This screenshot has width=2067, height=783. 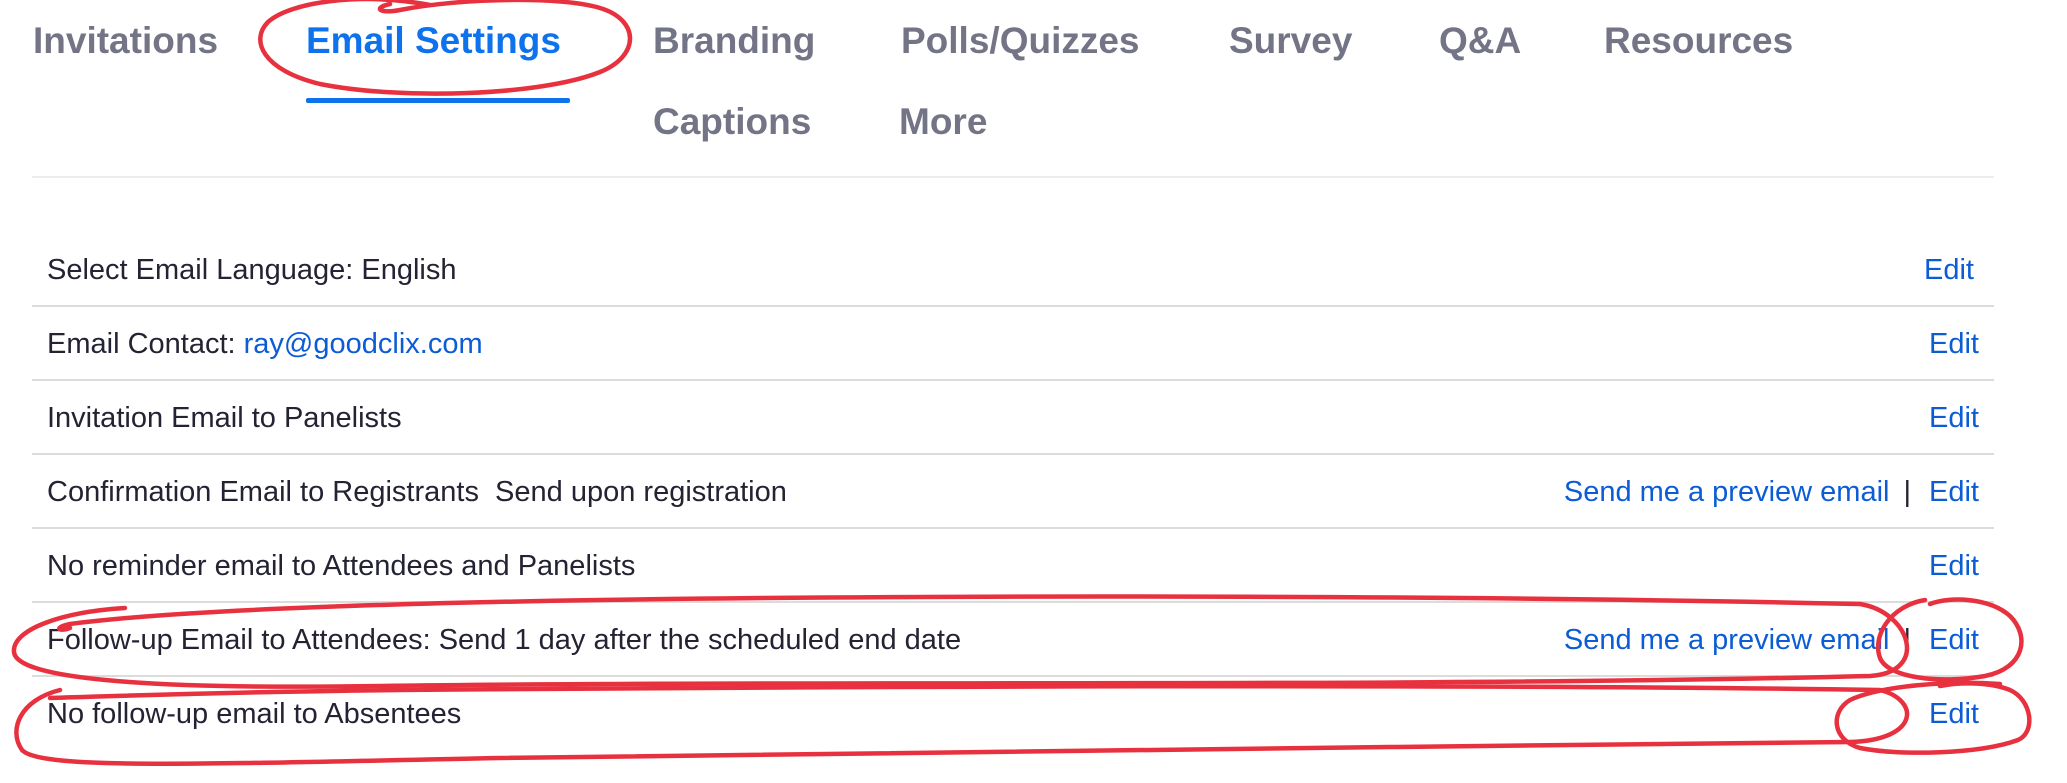 I want to click on tabs-divider, so click(x=1013, y=177).